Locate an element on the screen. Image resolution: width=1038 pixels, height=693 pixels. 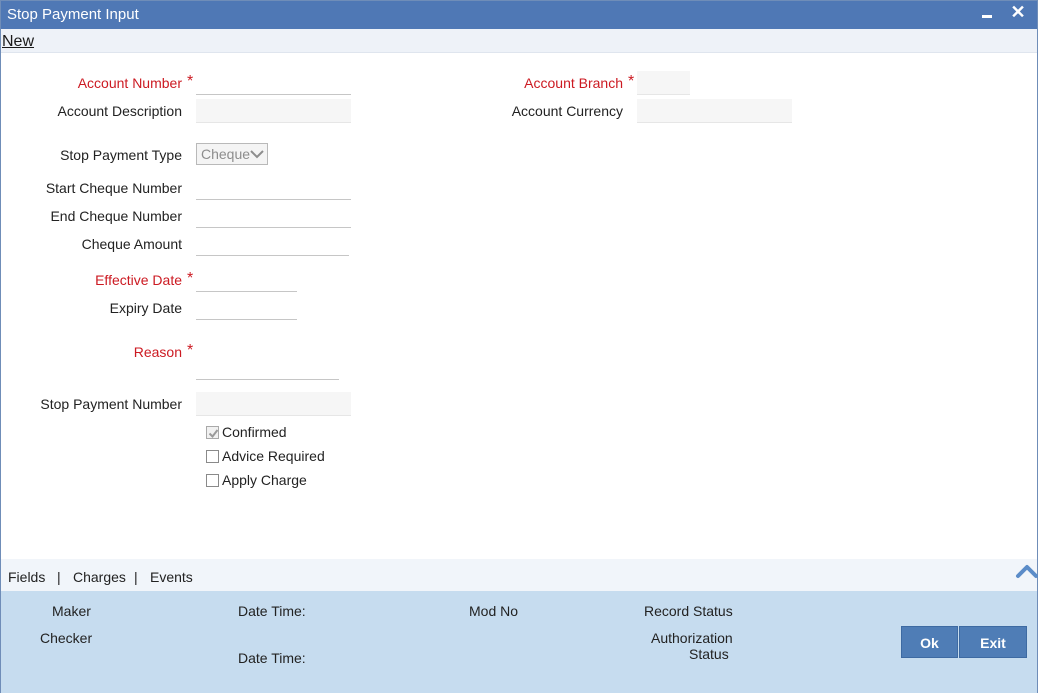
effective-date-input is located at coordinates (246, 280).